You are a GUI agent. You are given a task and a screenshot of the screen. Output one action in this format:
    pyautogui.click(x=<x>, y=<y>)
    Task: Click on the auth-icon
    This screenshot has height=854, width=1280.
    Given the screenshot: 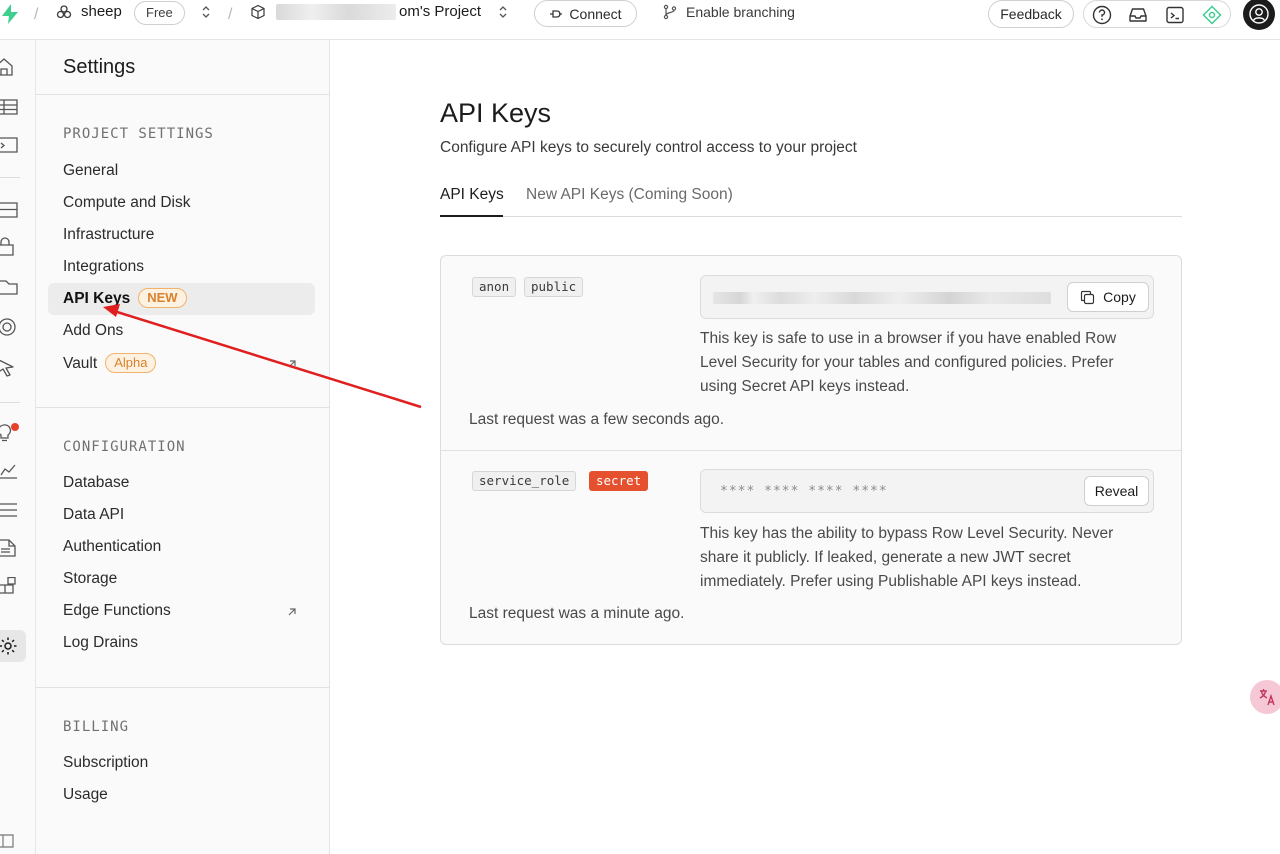 What is the action you would take?
    pyautogui.click(x=10, y=247)
    